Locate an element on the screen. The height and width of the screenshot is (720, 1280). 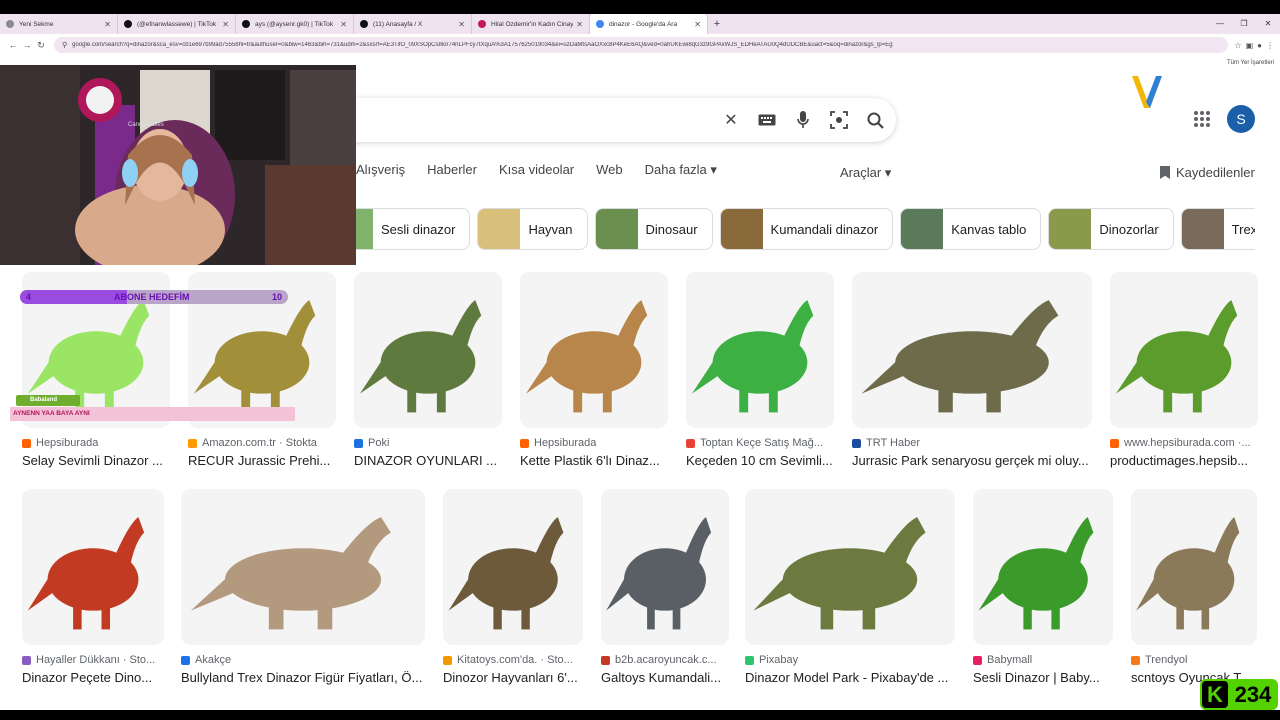
refinement-chip: Dinozorlar is located at coordinates (1111, 229).